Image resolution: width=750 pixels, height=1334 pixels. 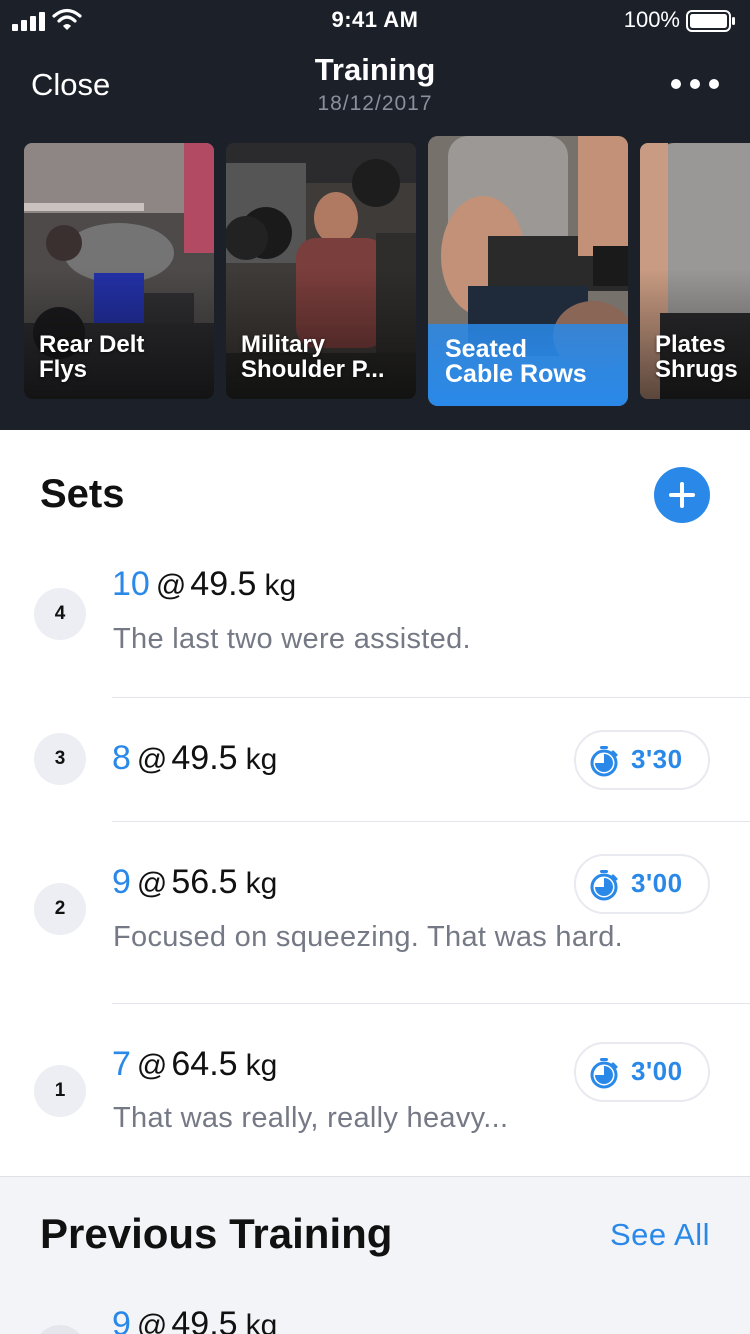 What do you see at coordinates (682, 495) in the screenshot?
I see `add-set-button` at bounding box center [682, 495].